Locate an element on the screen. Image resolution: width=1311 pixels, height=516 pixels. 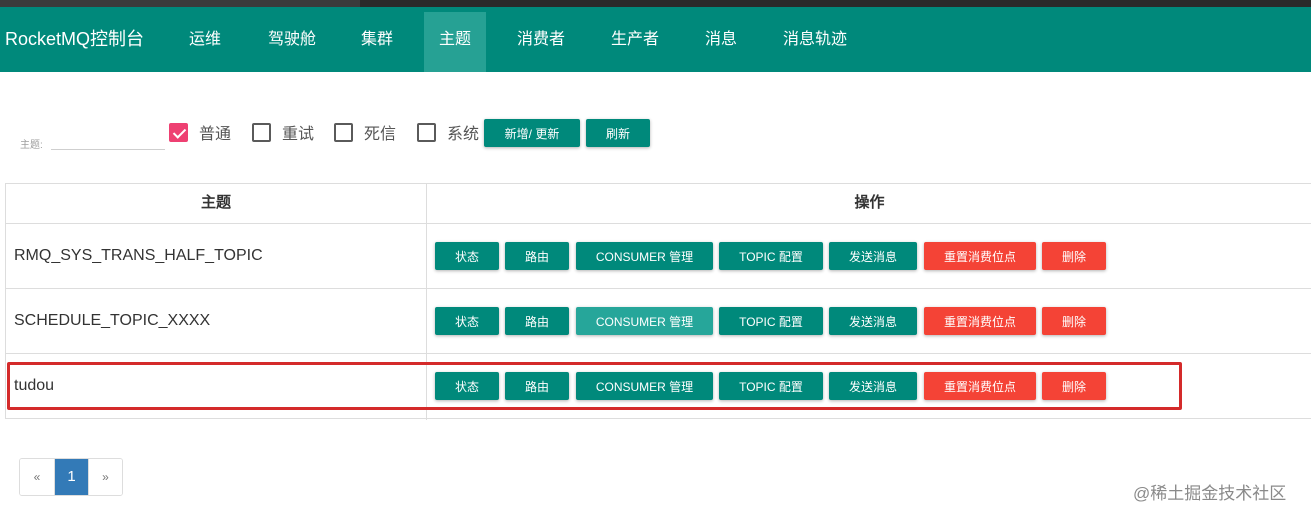
checkbox-checked-icon is located at coordinates (178, 132).